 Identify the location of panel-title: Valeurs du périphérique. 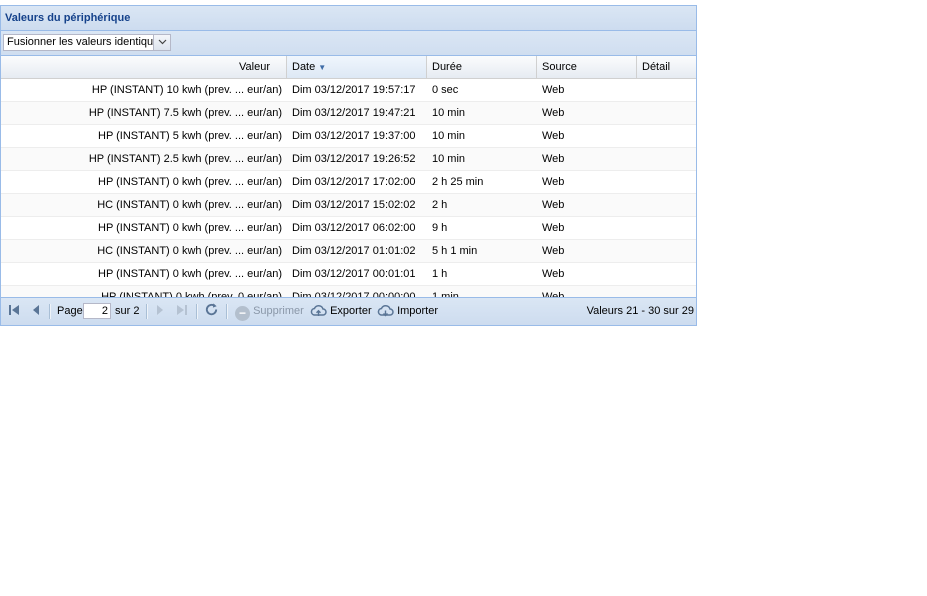
(348, 18).